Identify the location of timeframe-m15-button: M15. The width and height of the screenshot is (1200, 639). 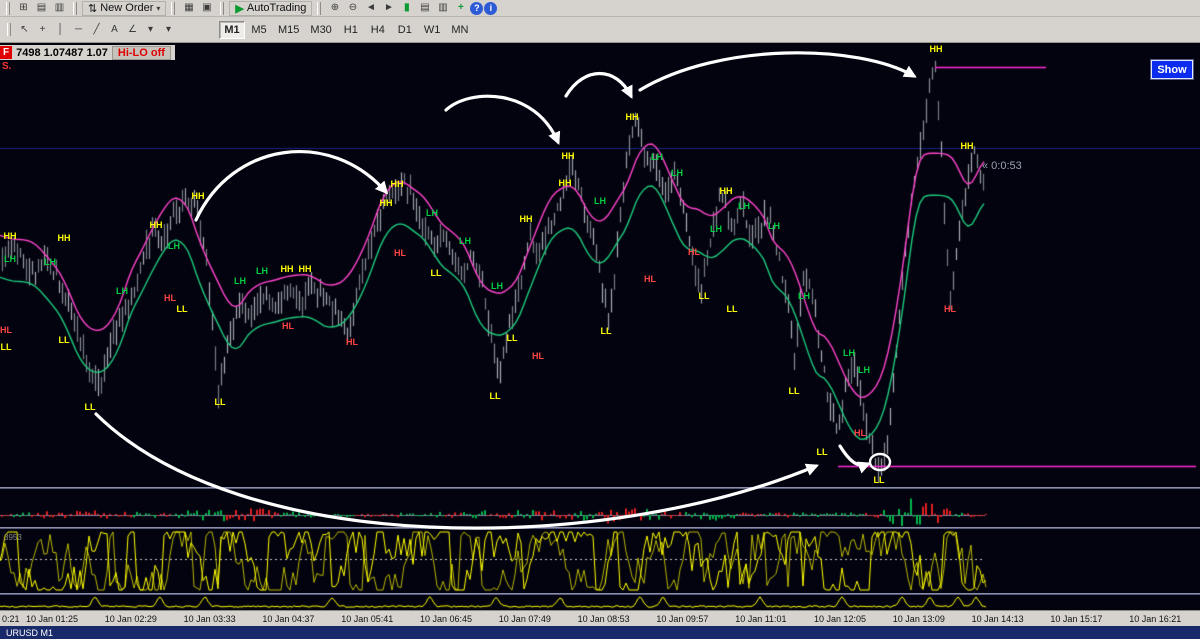
(288, 30).